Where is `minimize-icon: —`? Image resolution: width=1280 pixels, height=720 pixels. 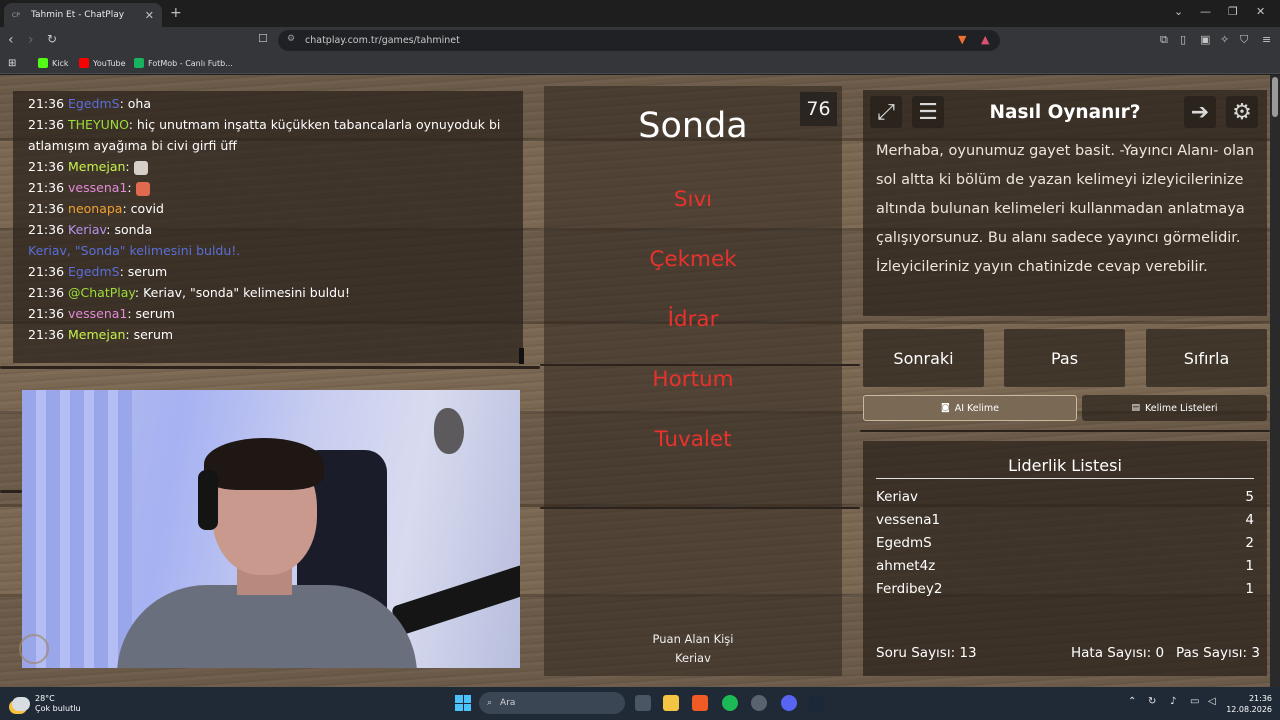 minimize-icon: — is located at coordinates (1205, 11).